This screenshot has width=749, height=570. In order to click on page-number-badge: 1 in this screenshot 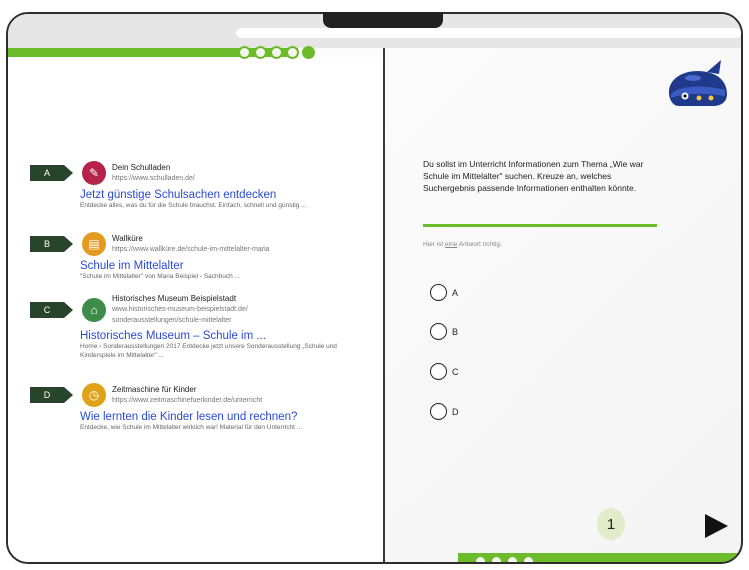, I will do `click(611, 524)`.